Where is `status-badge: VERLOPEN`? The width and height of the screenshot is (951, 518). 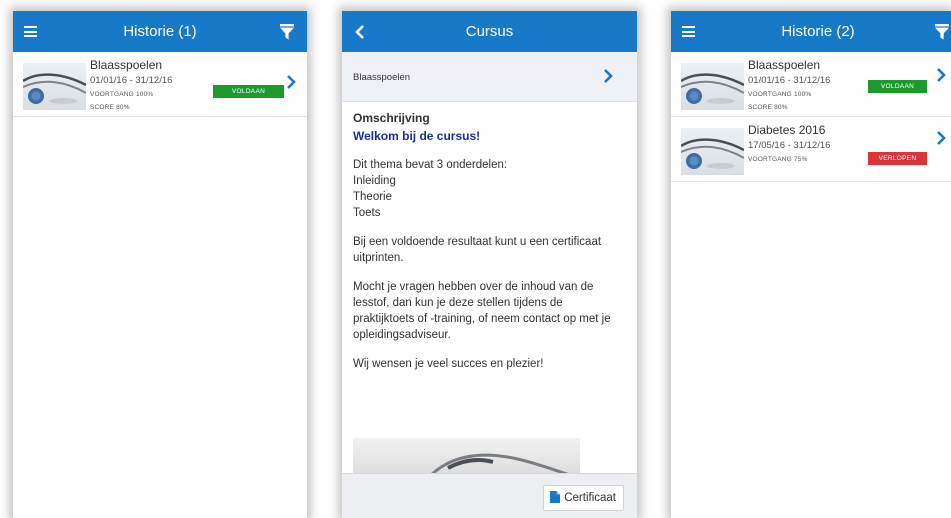 status-badge: VERLOPEN is located at coordinates (897, 158).